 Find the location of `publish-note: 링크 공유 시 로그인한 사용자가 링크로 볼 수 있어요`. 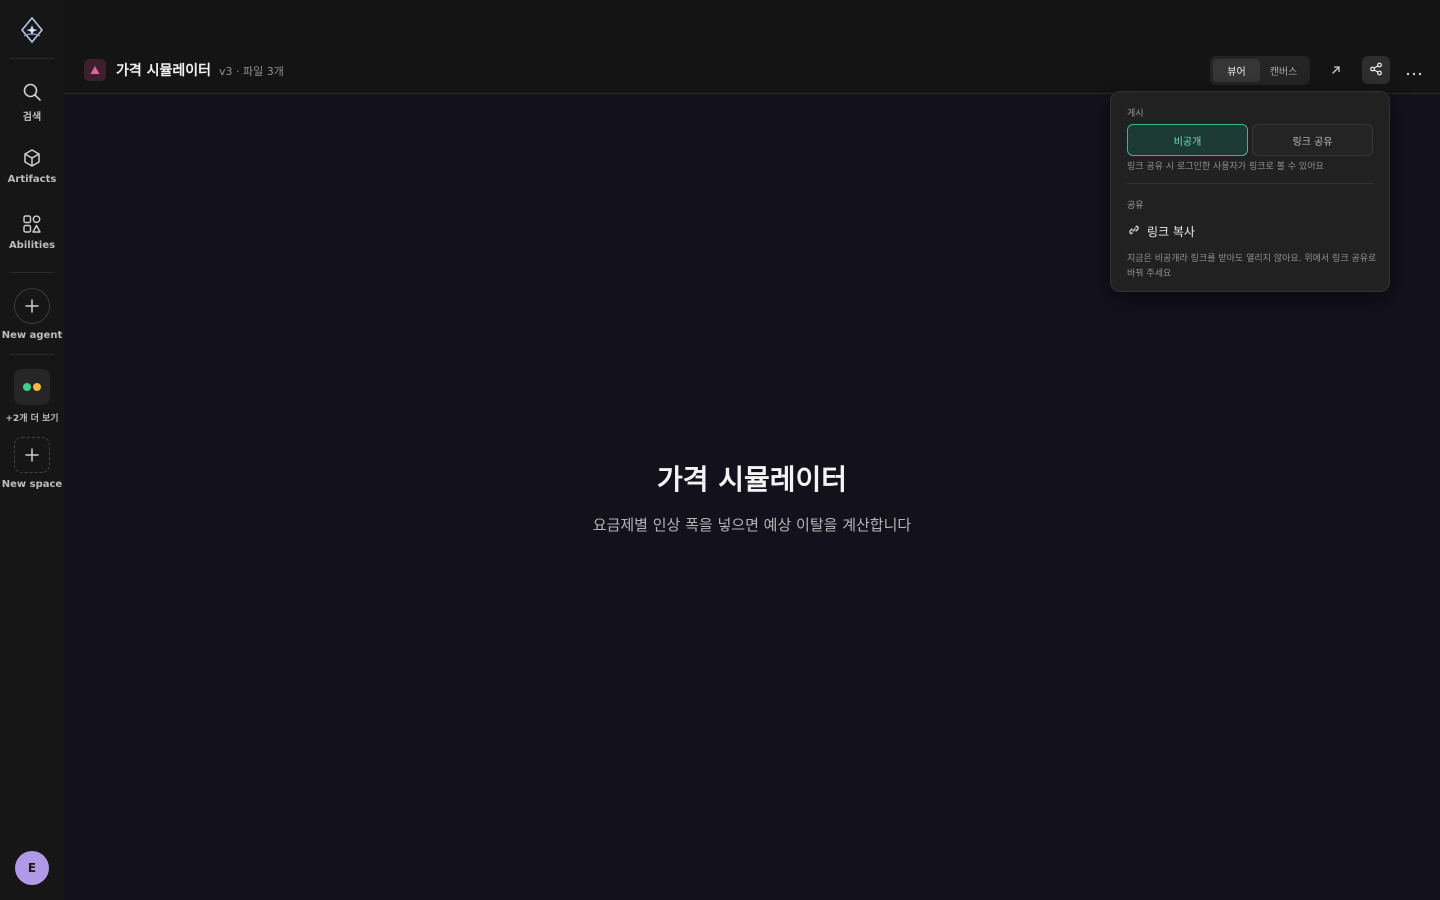

publish-note: 링크 공유 시 로그인한 사용자가 링크로 볼 수 있어요 is located at coordinates (1225, 167).